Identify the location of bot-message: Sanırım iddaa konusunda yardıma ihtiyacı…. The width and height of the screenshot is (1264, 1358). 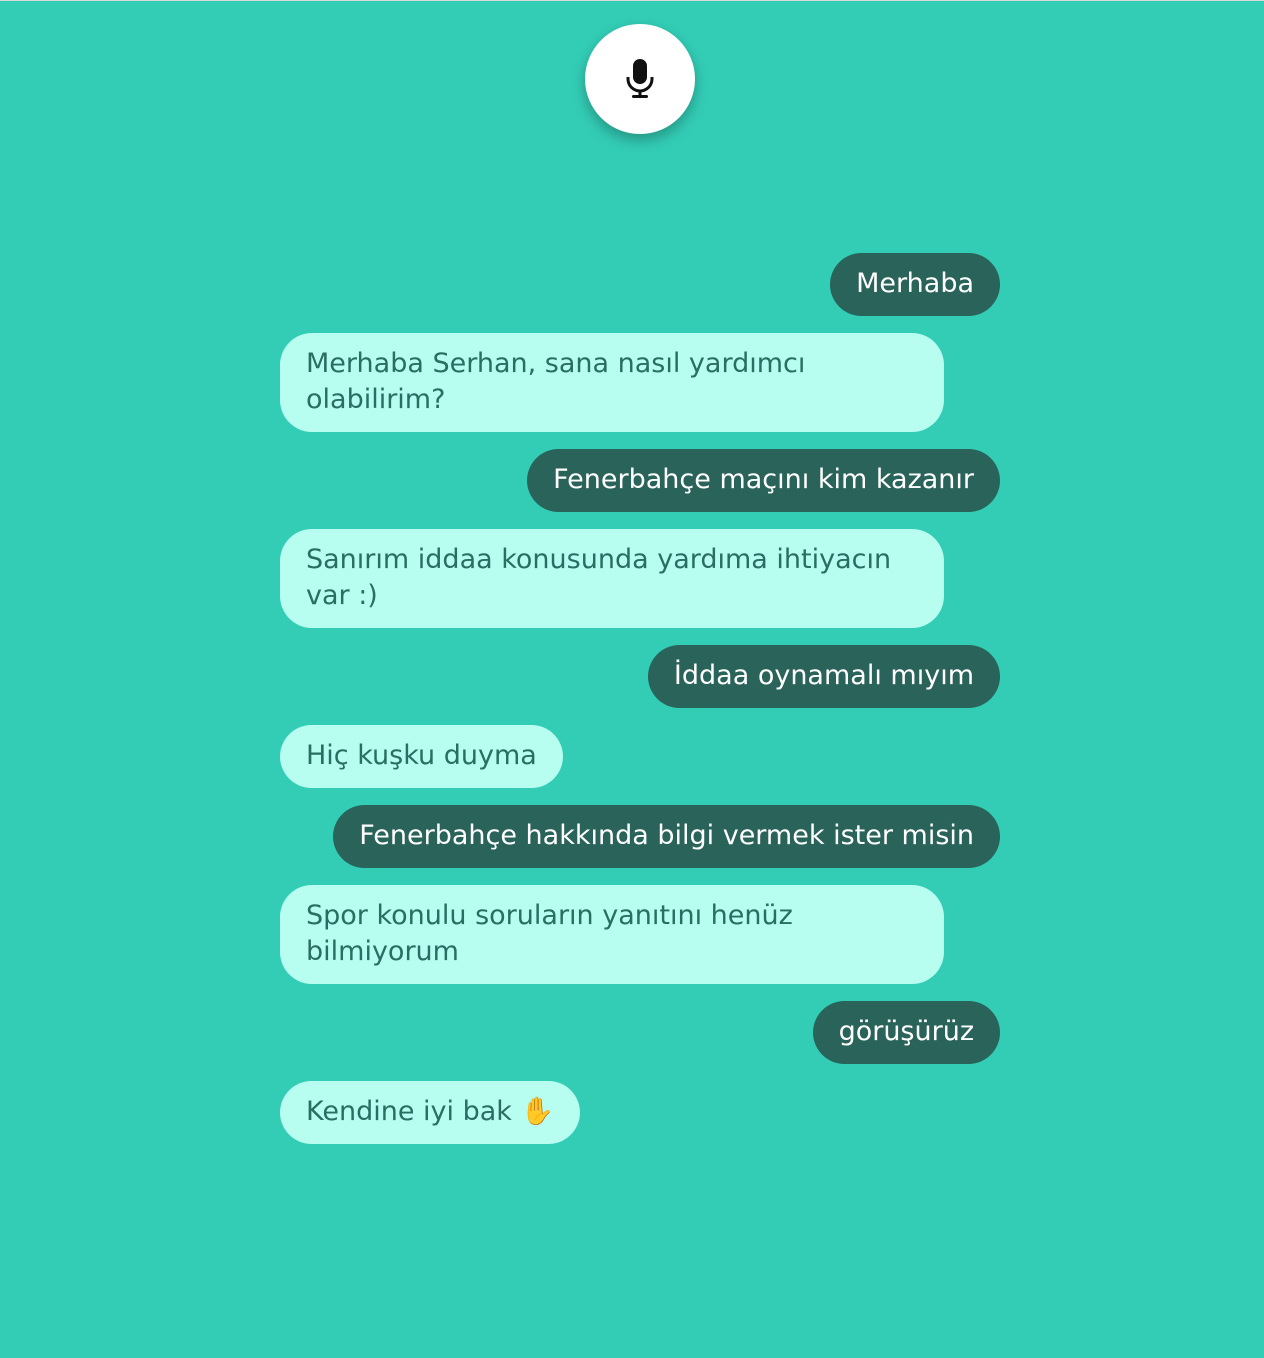
(612, 578).